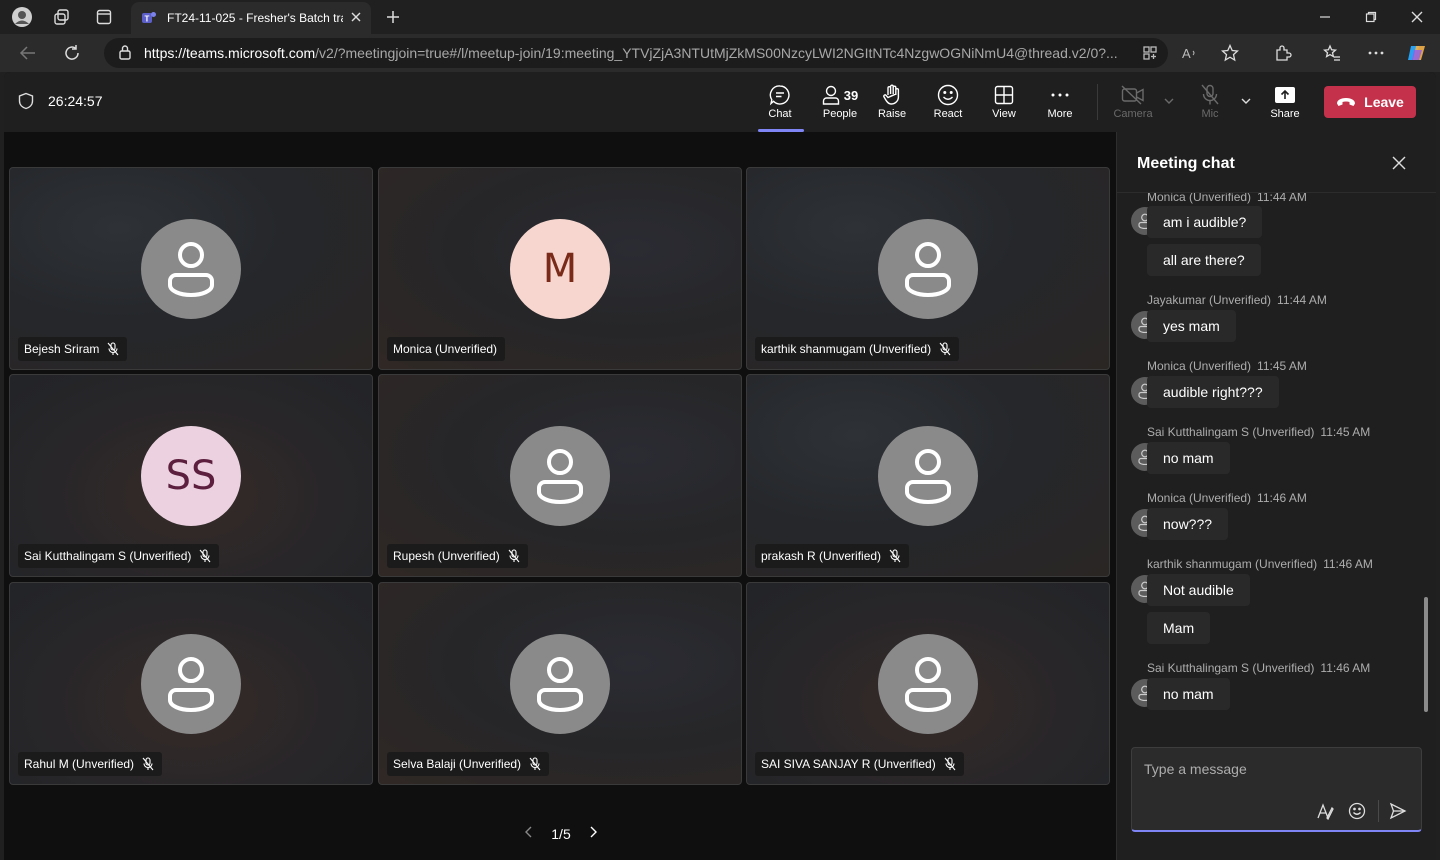 Image resolution: width=1440 pixels, height=860 pixels. What do you see at coordinates (1060, 104) in the screenshot?
I see `more-button: More` at bounding box center [1060, 104].